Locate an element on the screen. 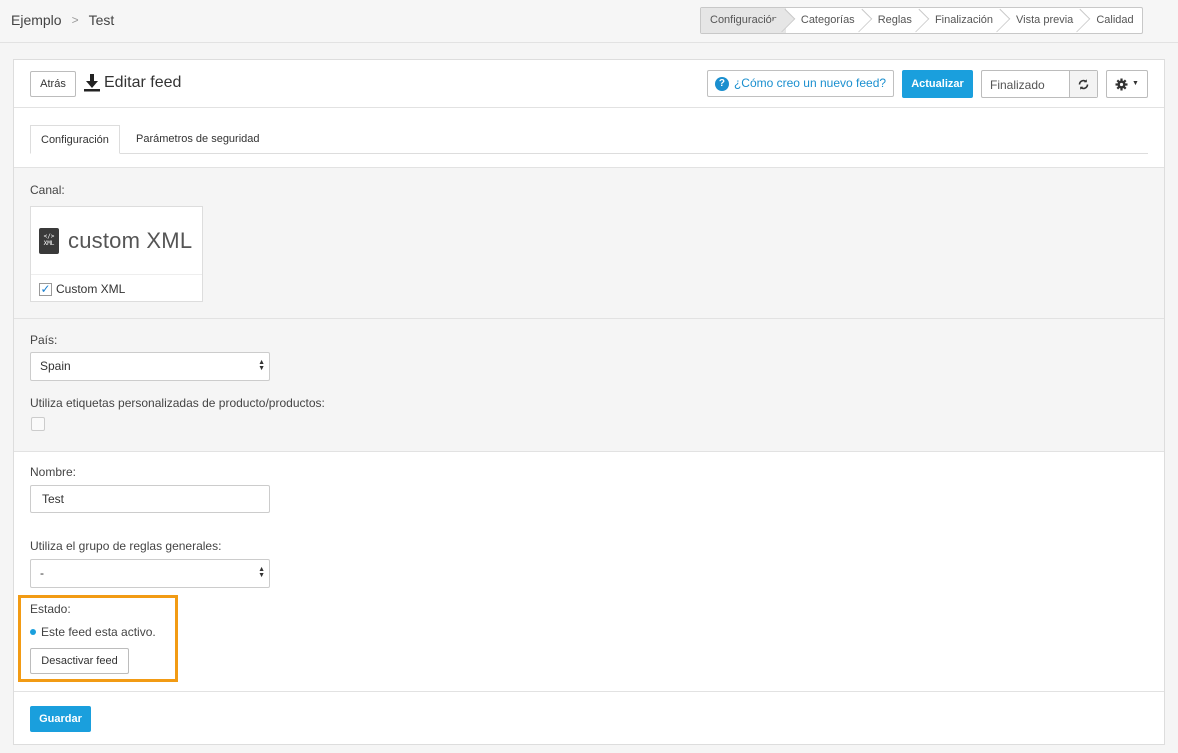 The width and height of the screenshot is (1178, 753). status-text: Este feed esta activo. is located at coordinates (93, 632).